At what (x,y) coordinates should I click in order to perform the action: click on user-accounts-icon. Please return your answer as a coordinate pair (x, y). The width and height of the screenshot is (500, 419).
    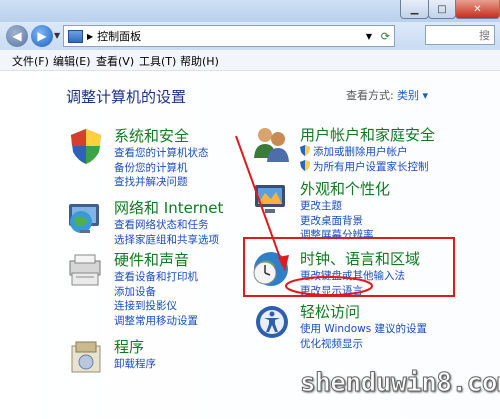
    Looking at the image, I should click on (271, 144).